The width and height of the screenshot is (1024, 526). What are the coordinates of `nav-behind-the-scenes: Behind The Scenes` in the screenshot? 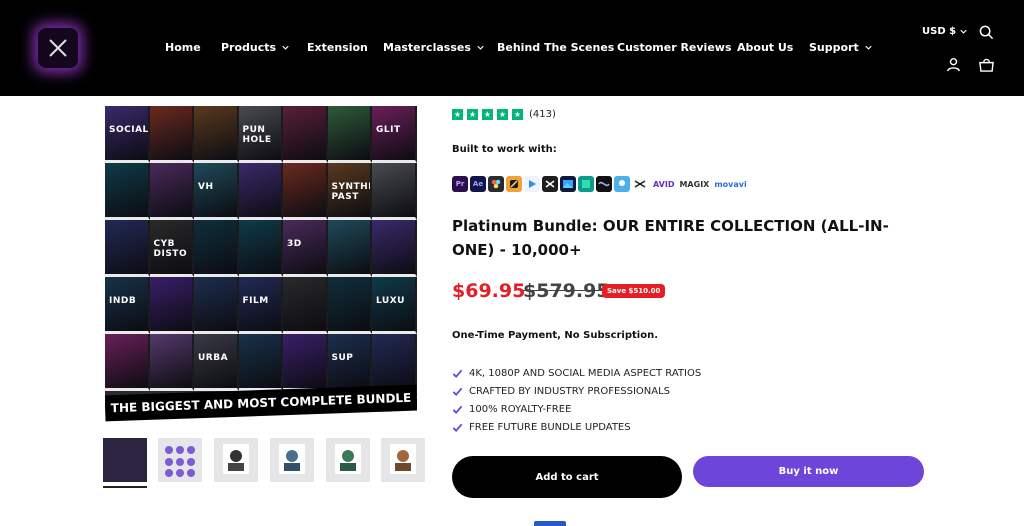 It's located at (555, 47).